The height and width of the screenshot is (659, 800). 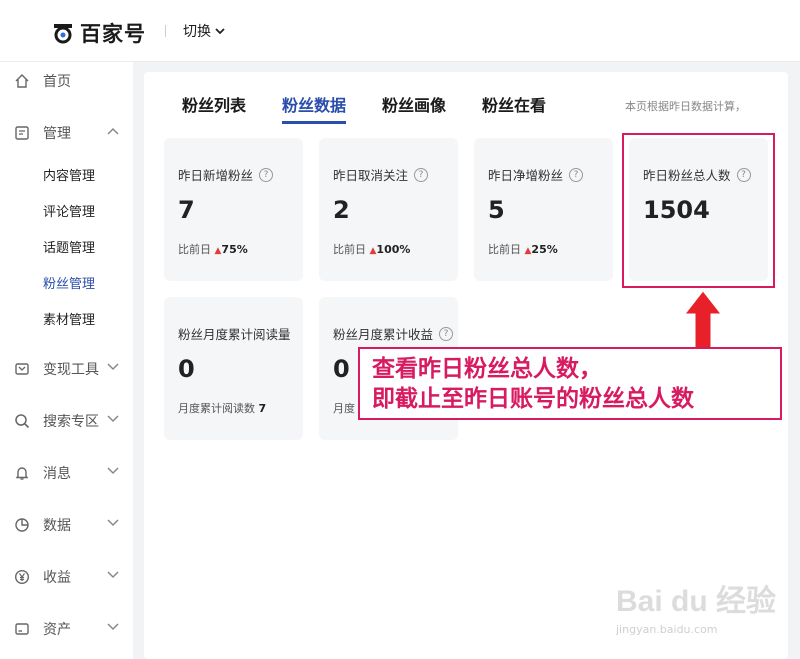 I want to click on stat-card-net-fans: 昨日净增粉丝? 5 比前日 ▲25%, so click(x=543, y=209).